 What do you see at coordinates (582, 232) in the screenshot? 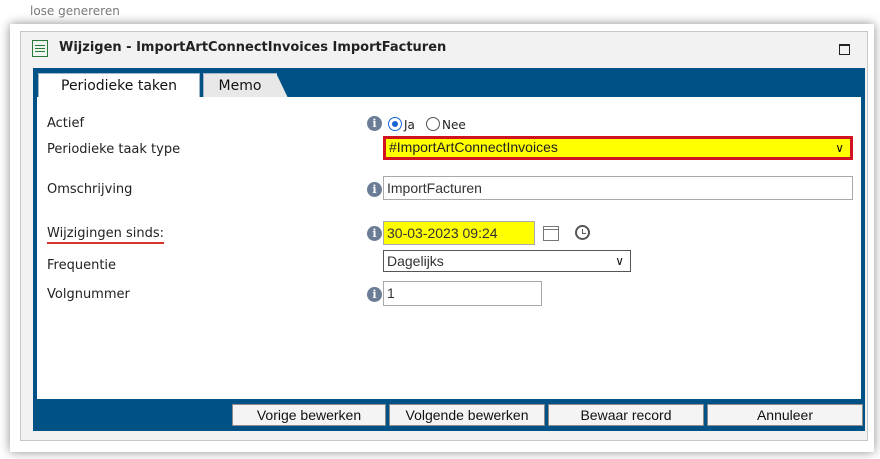
I see `clock-icon` at bounding box center [582, 232].